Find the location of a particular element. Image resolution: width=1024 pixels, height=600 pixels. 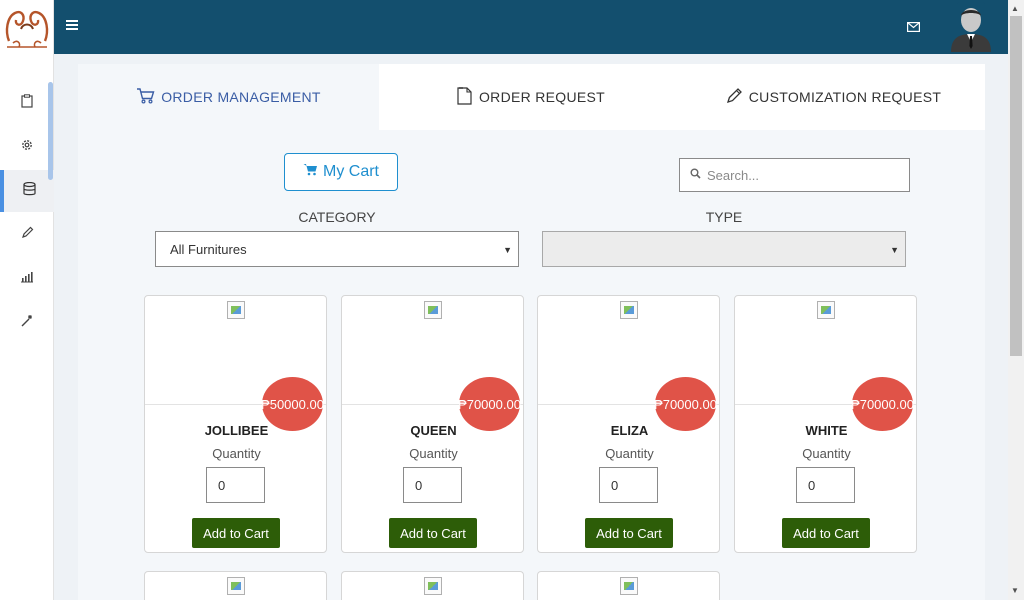

category-value: All Furnitures is located at coordinates (208, 249).